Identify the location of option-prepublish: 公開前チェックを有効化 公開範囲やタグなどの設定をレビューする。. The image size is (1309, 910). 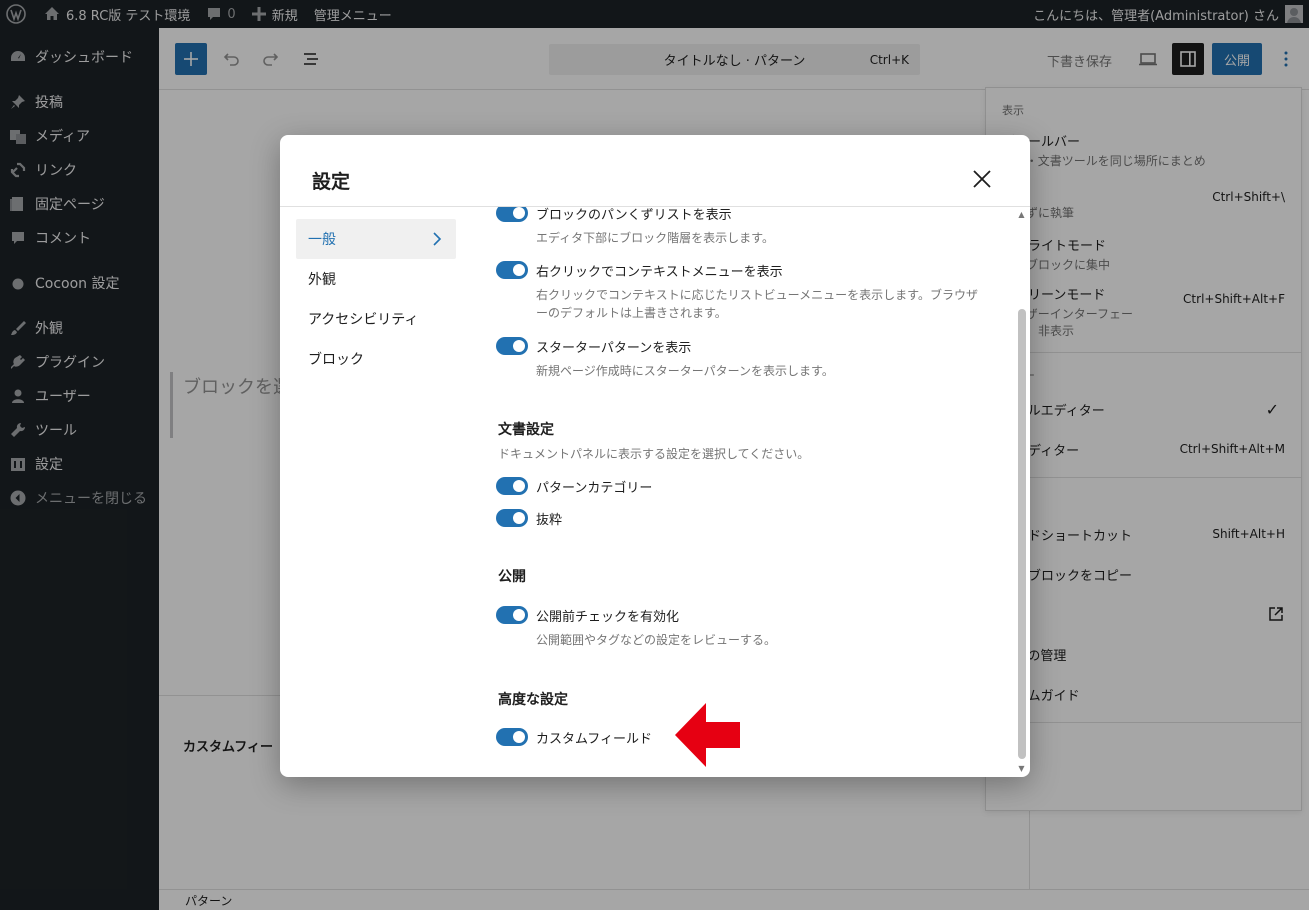
(746, 627).